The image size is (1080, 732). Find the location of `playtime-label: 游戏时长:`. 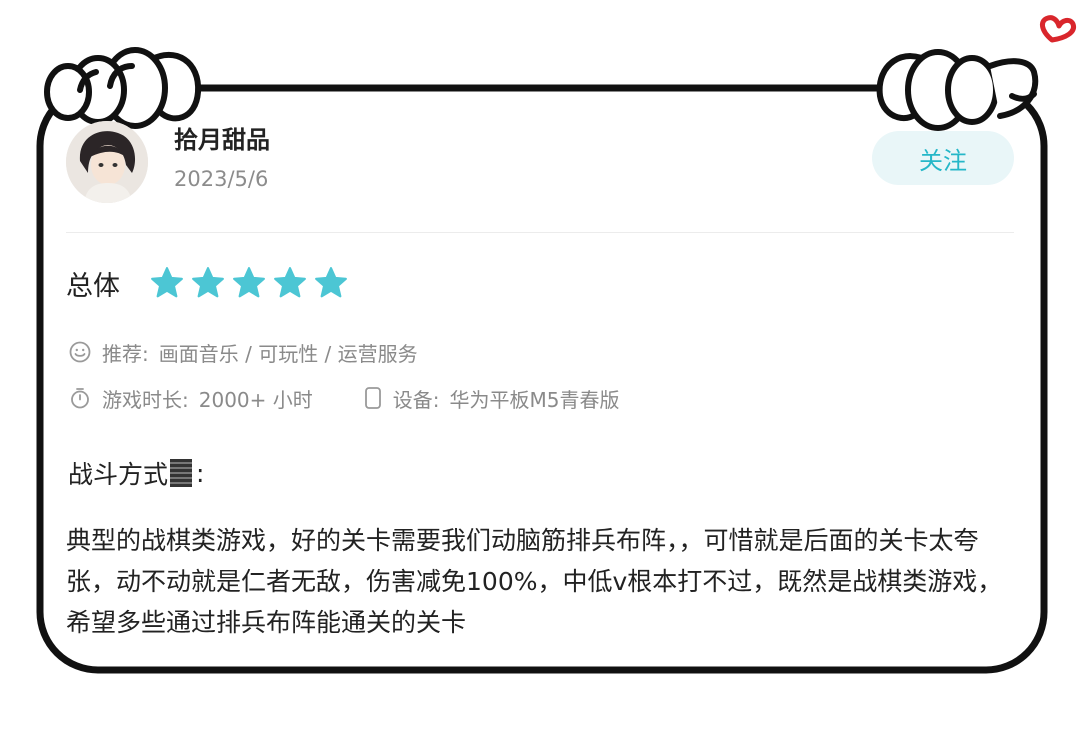

playtime-label: 游戏时长: is located at coordinates (145, 399).